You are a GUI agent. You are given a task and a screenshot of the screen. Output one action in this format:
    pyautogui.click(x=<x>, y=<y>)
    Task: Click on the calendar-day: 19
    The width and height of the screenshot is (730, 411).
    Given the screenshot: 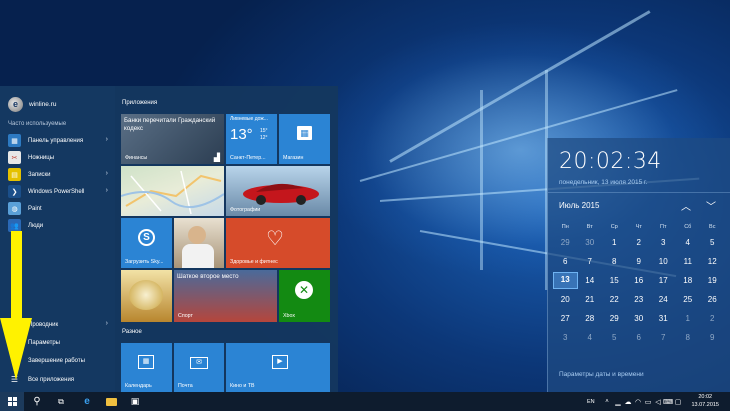 What is the action you would take?
    pyautogui.click(x=712, y=280)
    